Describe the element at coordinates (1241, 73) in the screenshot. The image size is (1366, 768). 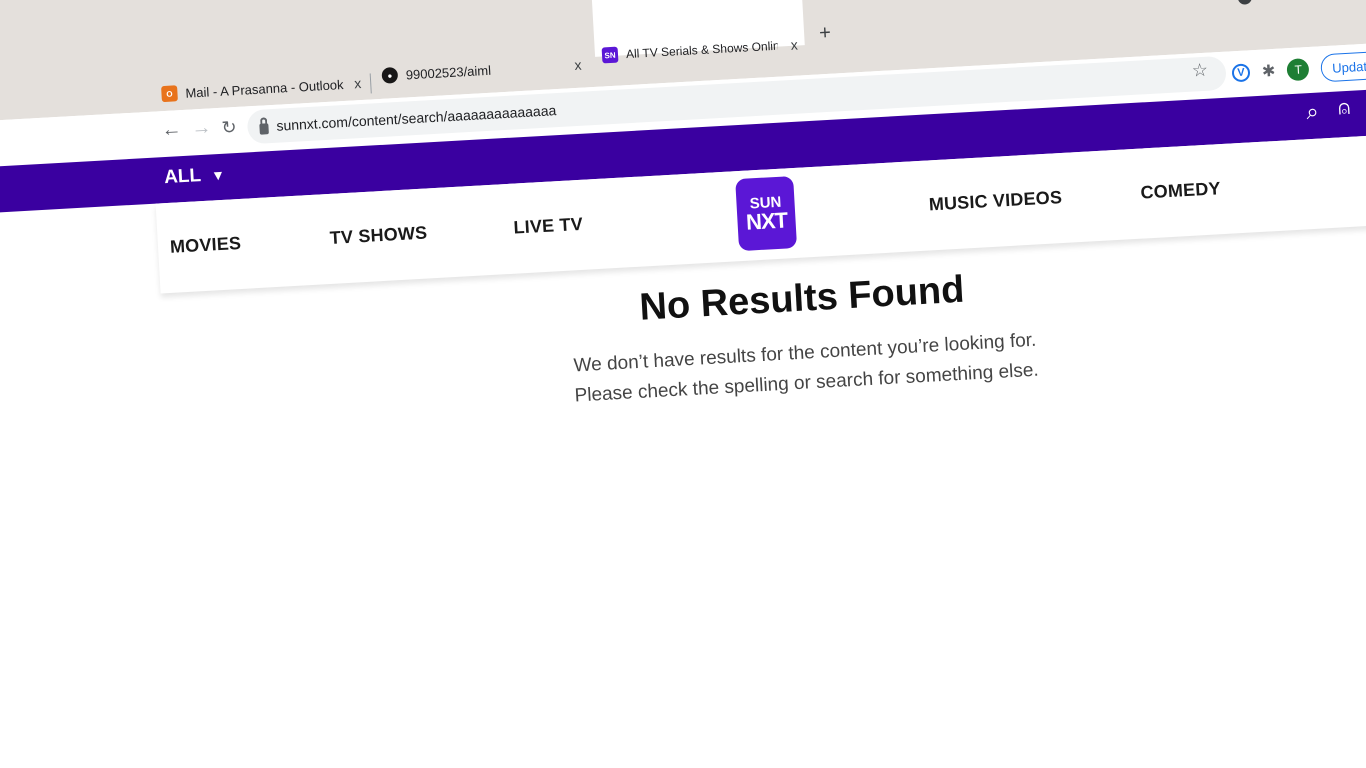
I see `vpn-extension-icon: V` at that location.